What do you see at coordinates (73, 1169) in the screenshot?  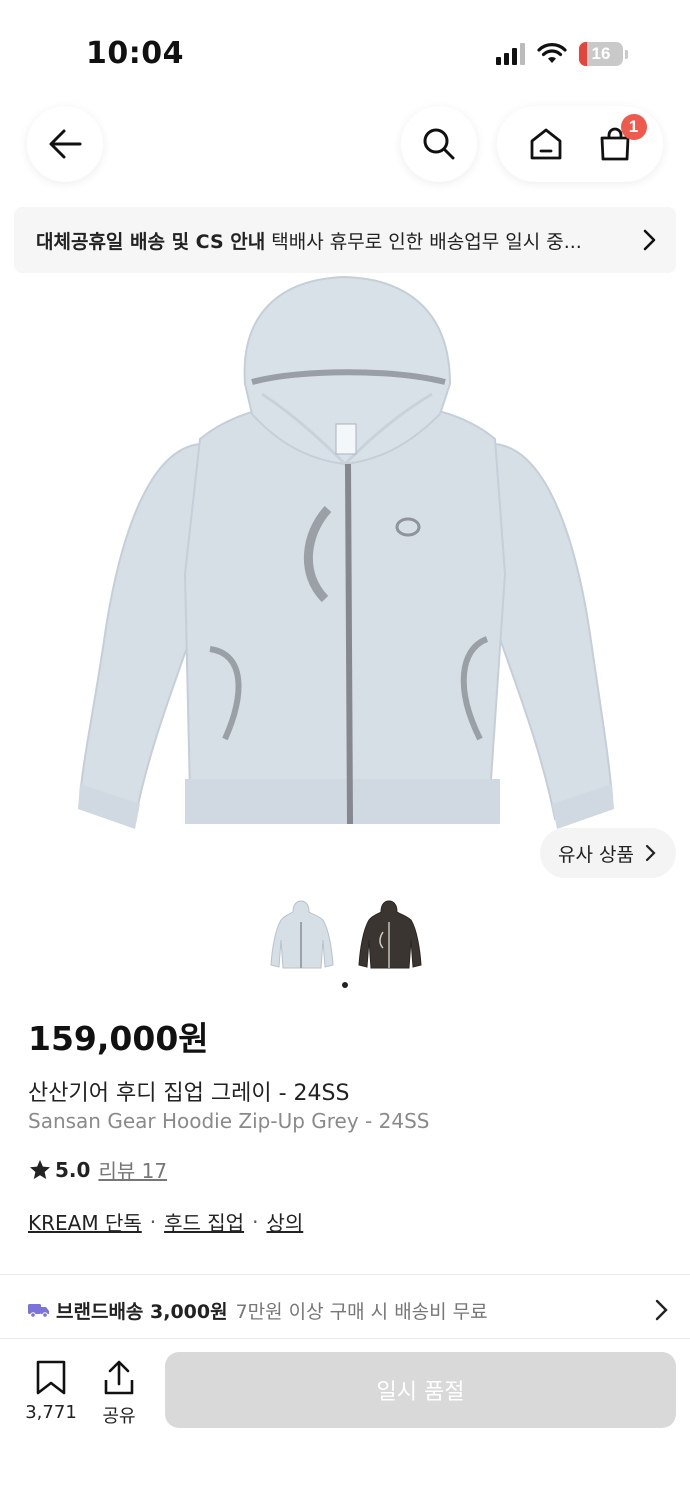 I see `rating-score: 5.0` at bounding box center [73, 1169].